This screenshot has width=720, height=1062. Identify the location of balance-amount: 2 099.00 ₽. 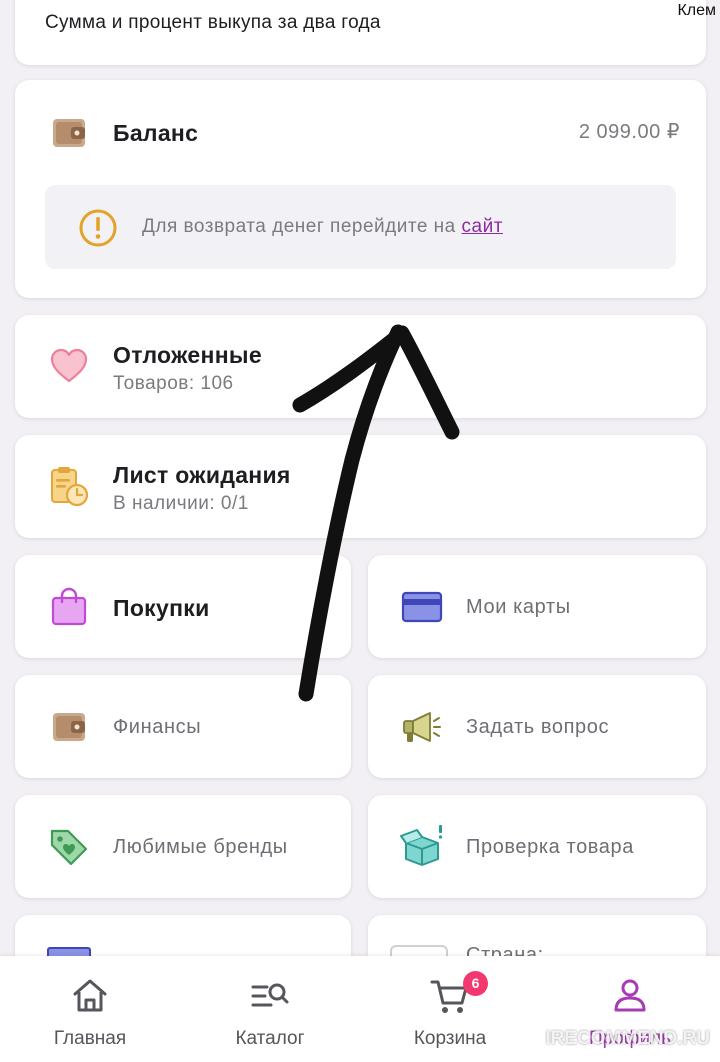
(629, 132).